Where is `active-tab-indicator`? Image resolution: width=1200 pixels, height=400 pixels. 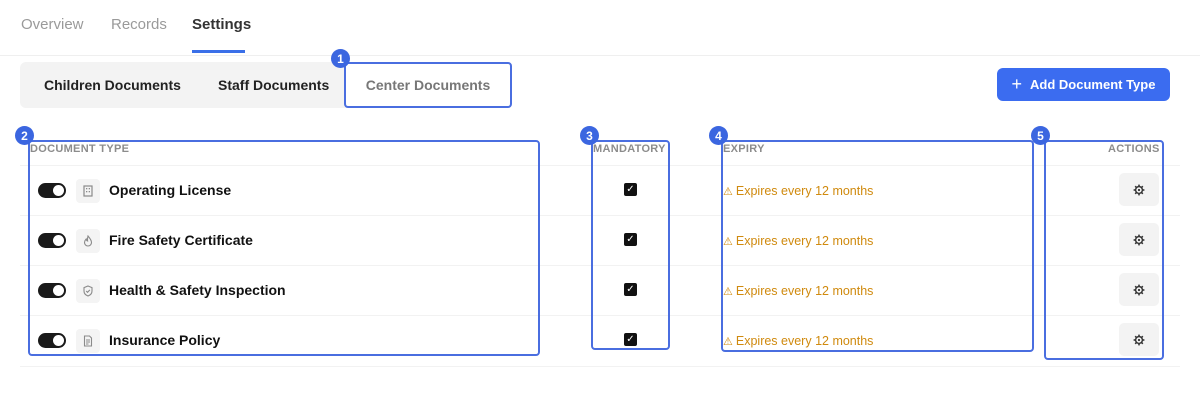 active-tab-indicator is located at coordinates (218, 51).